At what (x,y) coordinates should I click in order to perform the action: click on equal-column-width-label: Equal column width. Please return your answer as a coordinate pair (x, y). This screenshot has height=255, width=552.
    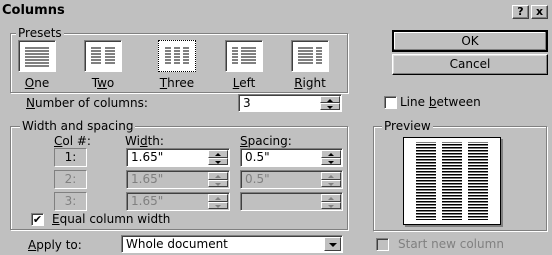
    Looking at the image, I should click on (111, 219).